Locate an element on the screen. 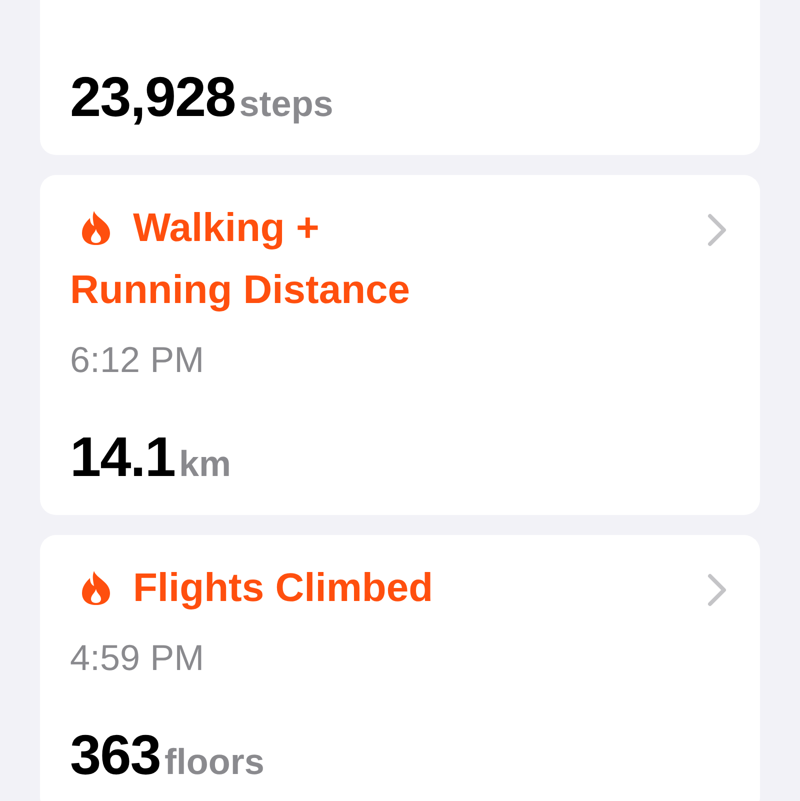  timestamp: 4:59 PM is located at coordinates (137, 658).